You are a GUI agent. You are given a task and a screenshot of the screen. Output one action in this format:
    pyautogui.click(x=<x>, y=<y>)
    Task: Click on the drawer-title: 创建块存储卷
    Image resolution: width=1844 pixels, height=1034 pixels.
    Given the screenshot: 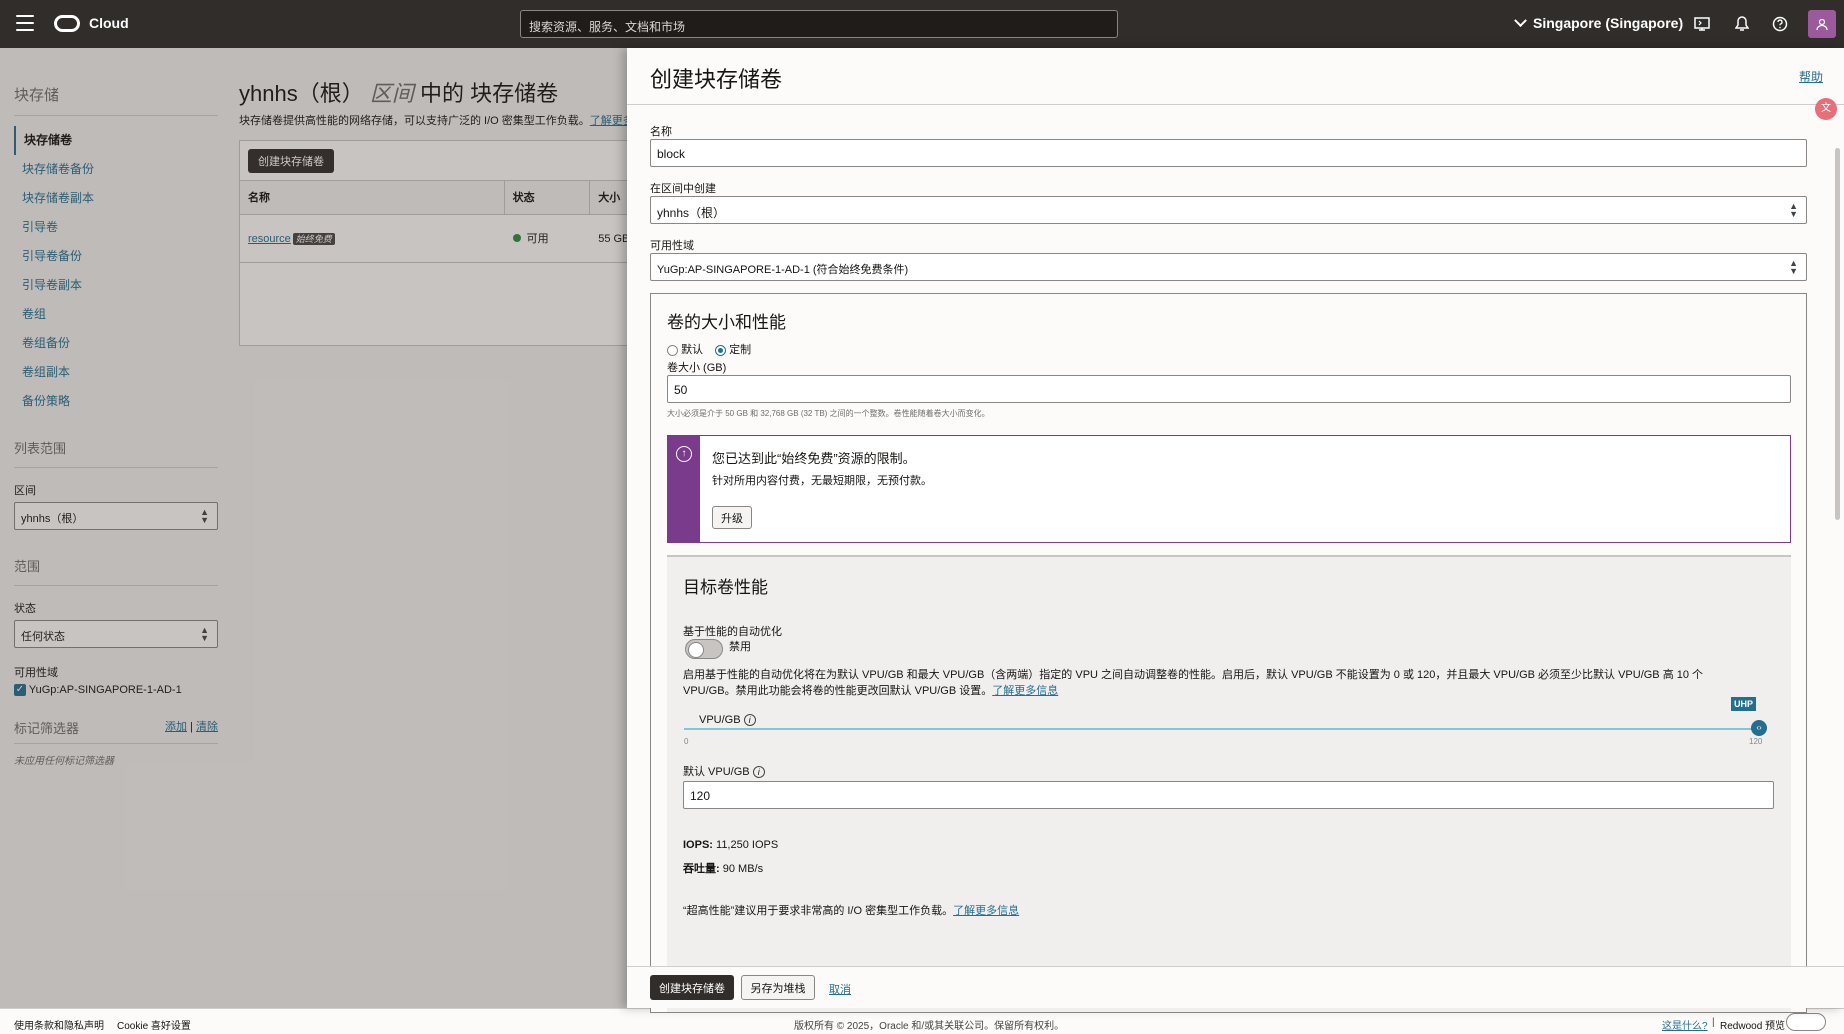 What is the action you would take?
    pyautogui.click(x=716, y=79)
    